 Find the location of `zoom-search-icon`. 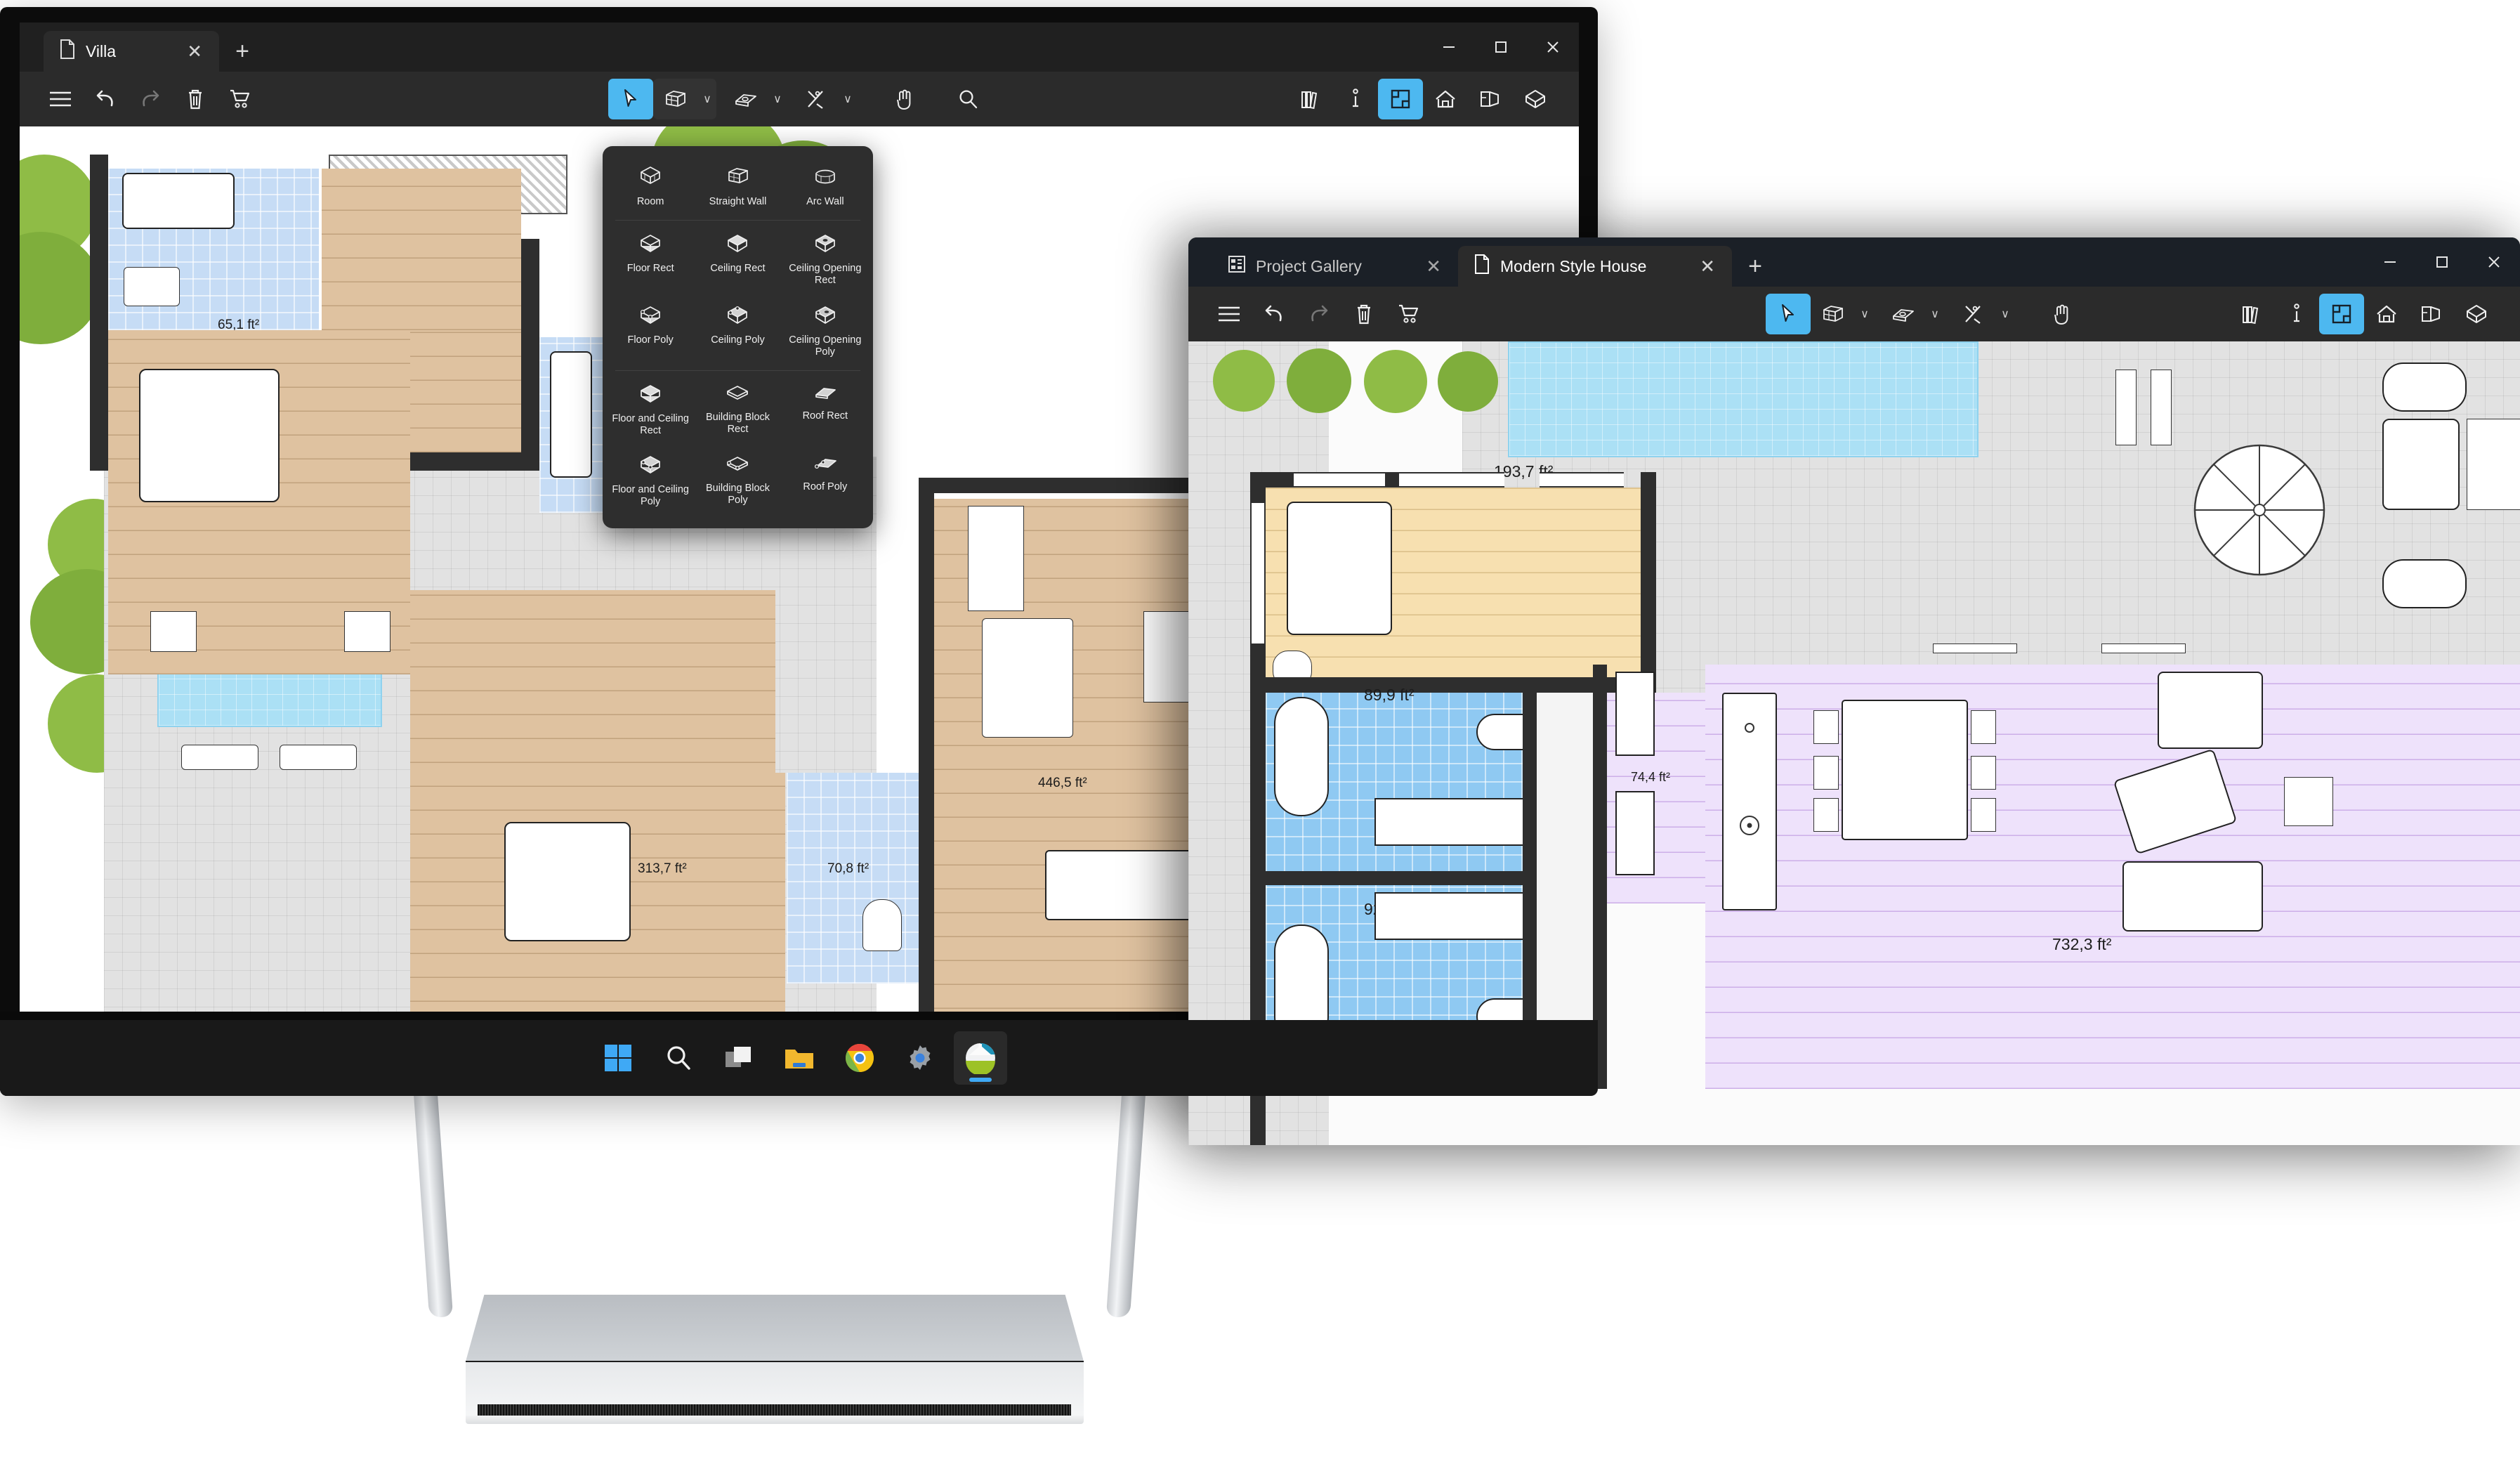

zoom-search-icon is located at coordinates (967, 99).